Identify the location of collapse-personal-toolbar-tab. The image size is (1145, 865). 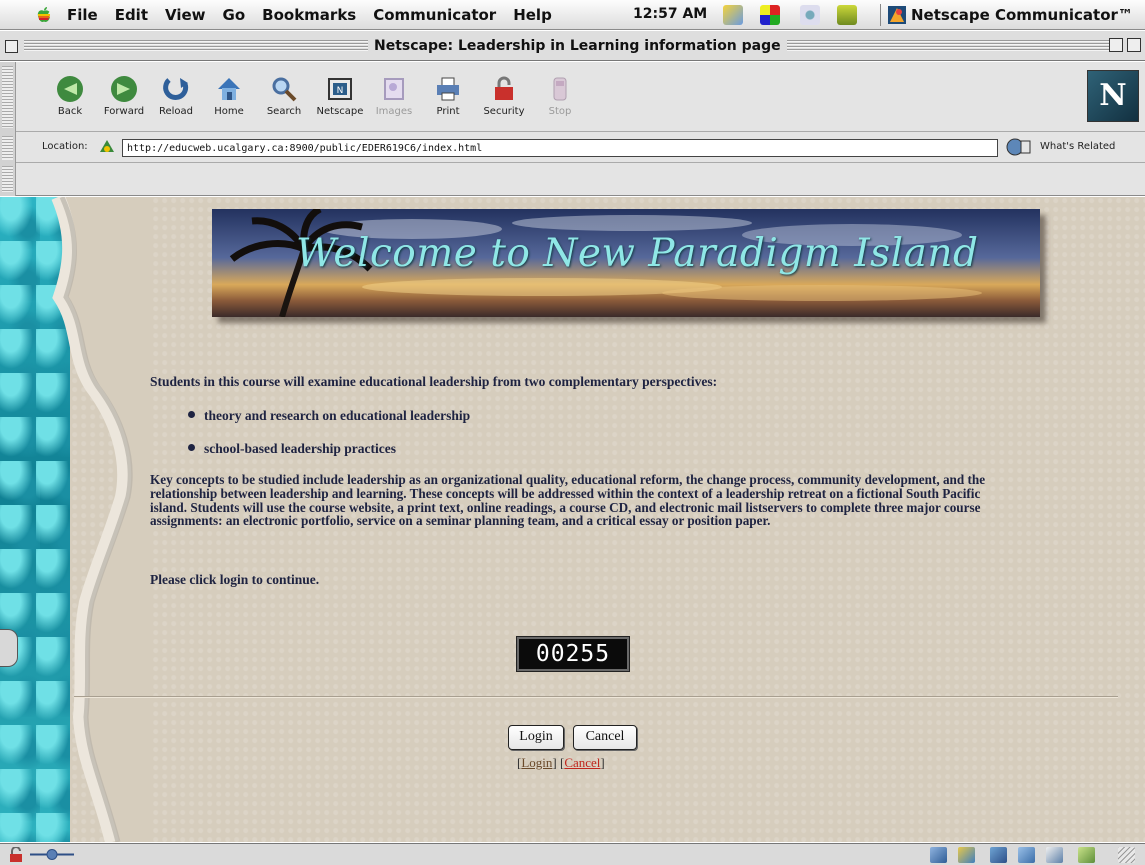
(7, 179).